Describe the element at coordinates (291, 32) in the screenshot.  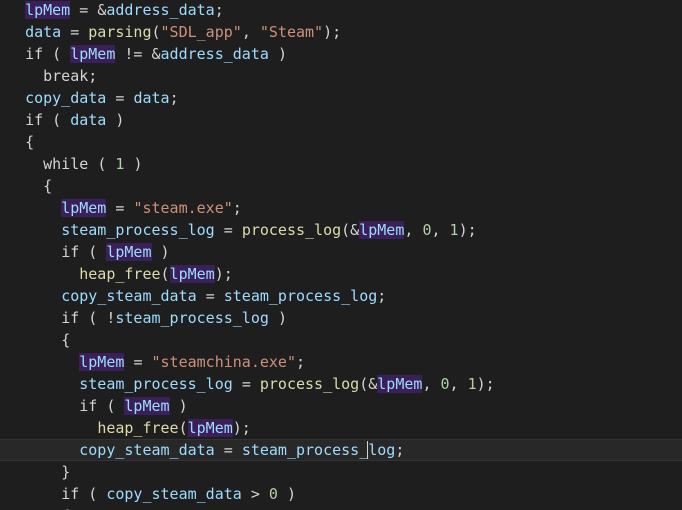
I see `string-literal: "Steam"` at that location.